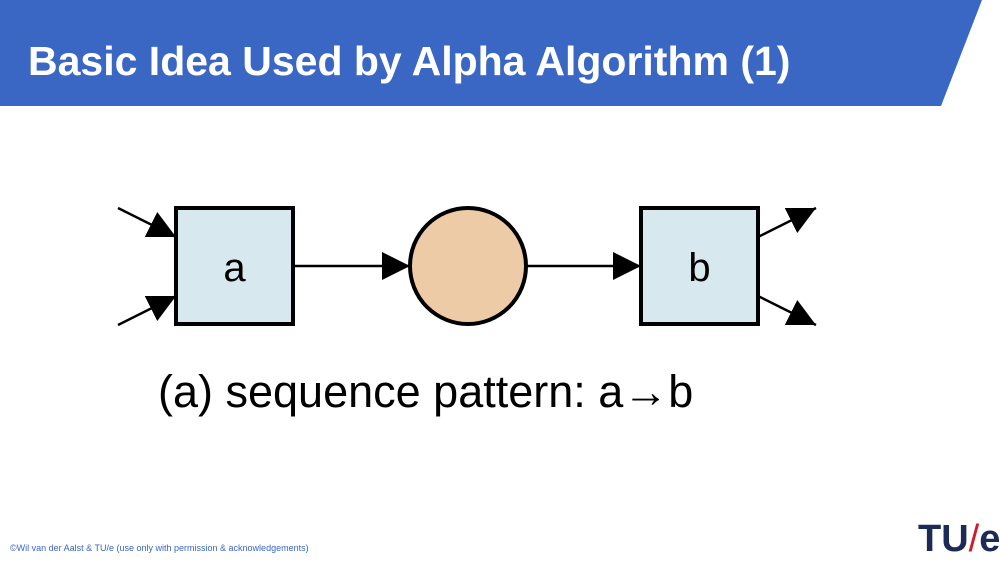 Image resolution: width=1000 pixels, height=562 pixels. Describe the element at coordinates (699, 268) in the screenshot. I see `transition-b-label: b` at that location.